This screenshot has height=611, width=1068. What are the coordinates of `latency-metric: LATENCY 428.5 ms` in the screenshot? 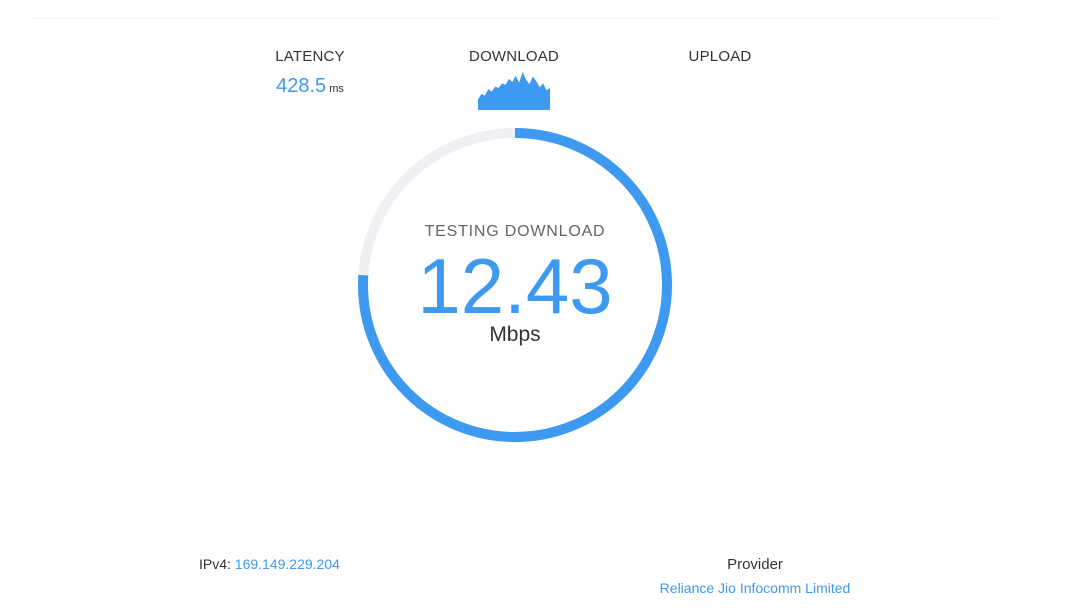 It's located at (310, 74).